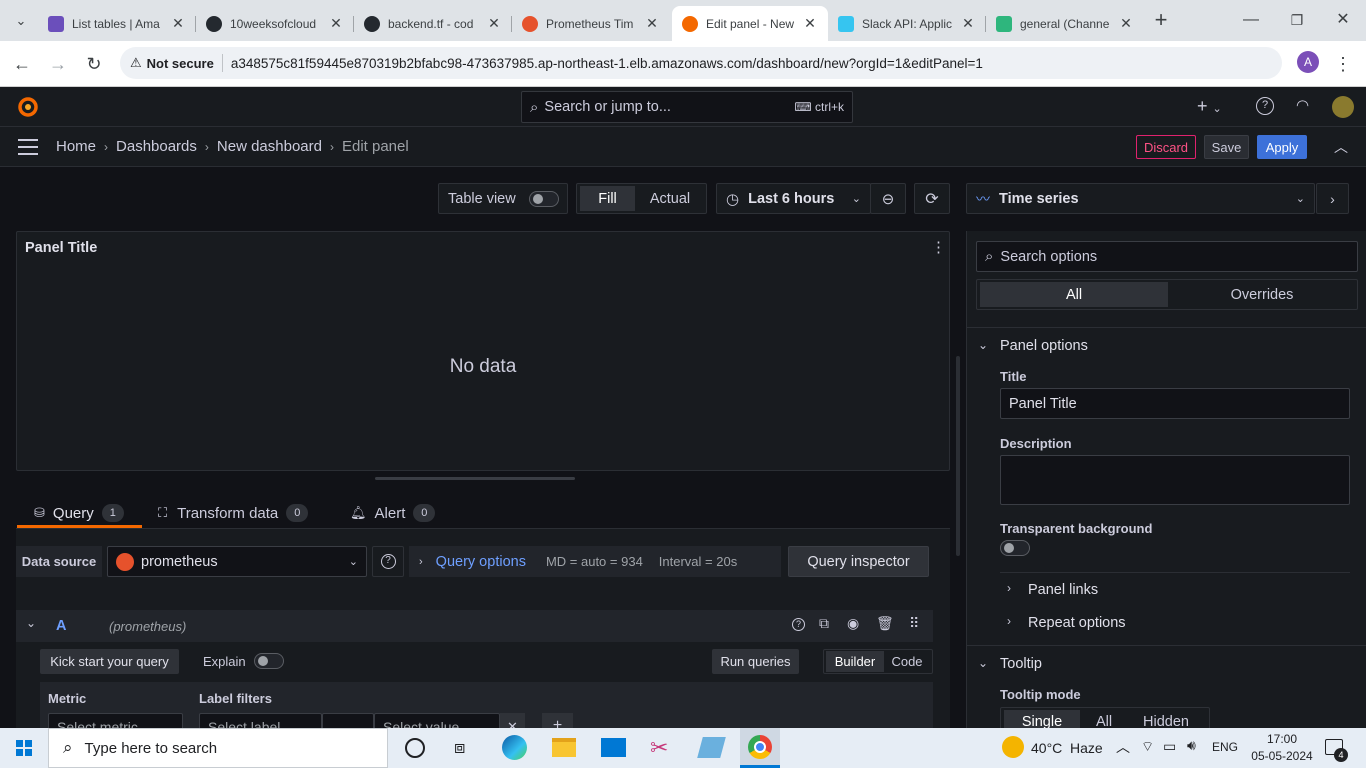 The height and width of the screenshot is (768, 1366). What do you see at coordinates (58, 64) in the screenshot?
I see `forward-icon: →` at bounding box center [58, 64].